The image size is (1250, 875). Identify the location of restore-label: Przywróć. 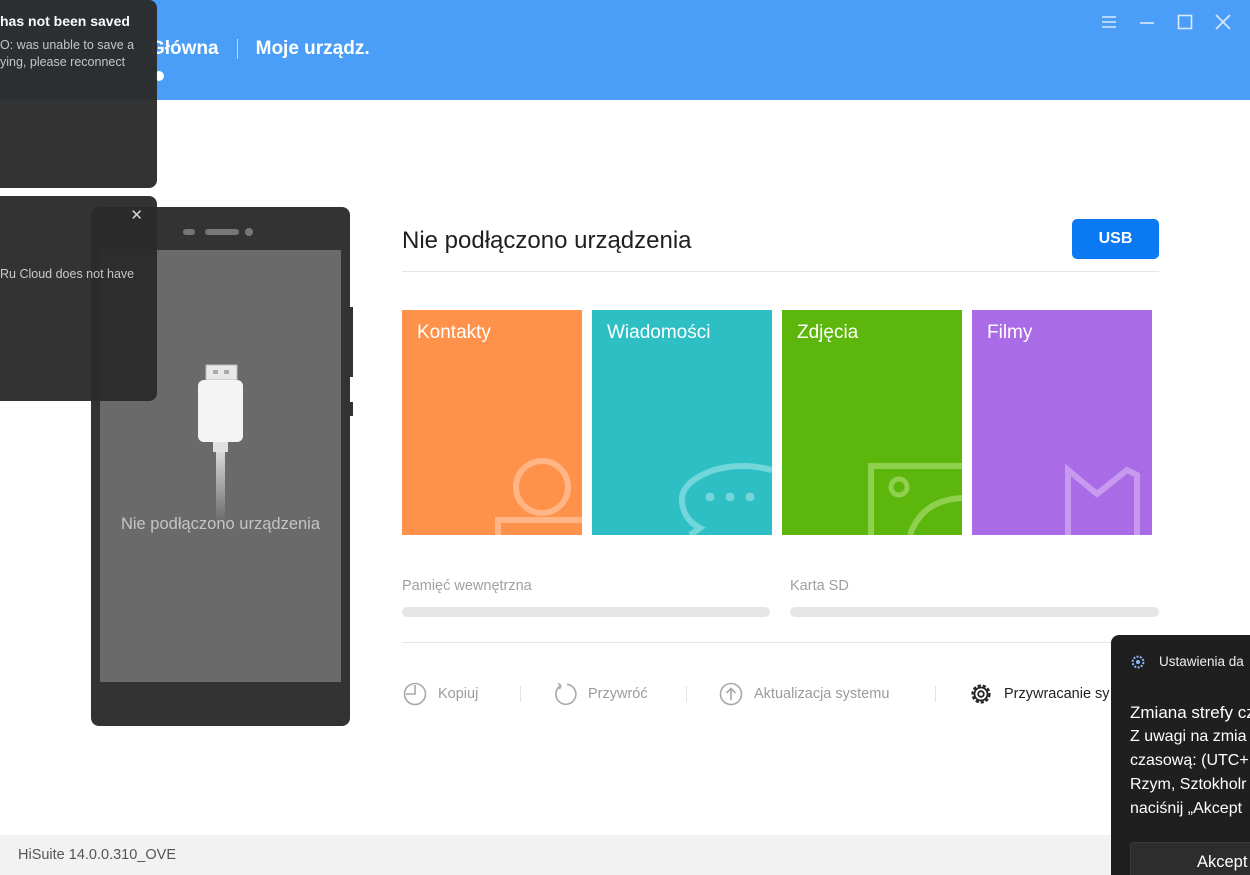
(618, 694).